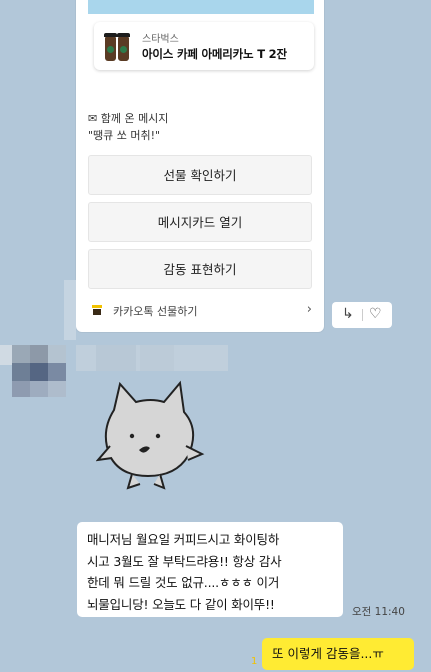 The width and height of the screenshot is (431, 672). Describe the element at coordinates (309, 309) in the screenshot. I see `chevron-right-icon: ›` at that location.